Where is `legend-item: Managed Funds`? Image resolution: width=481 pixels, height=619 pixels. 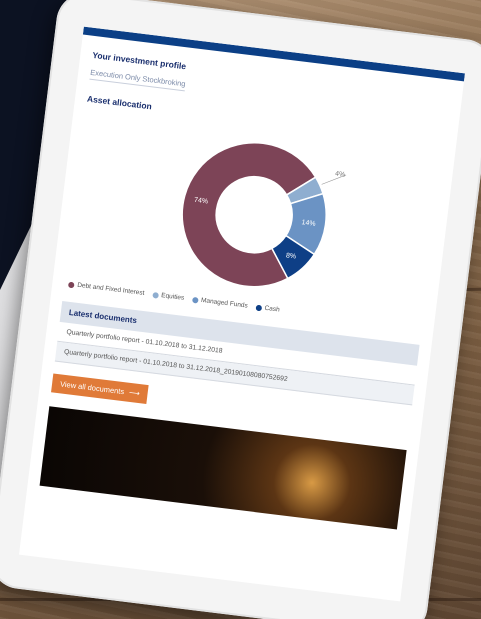
legend-item: Managed Funds is located at coordinates (220, 303).